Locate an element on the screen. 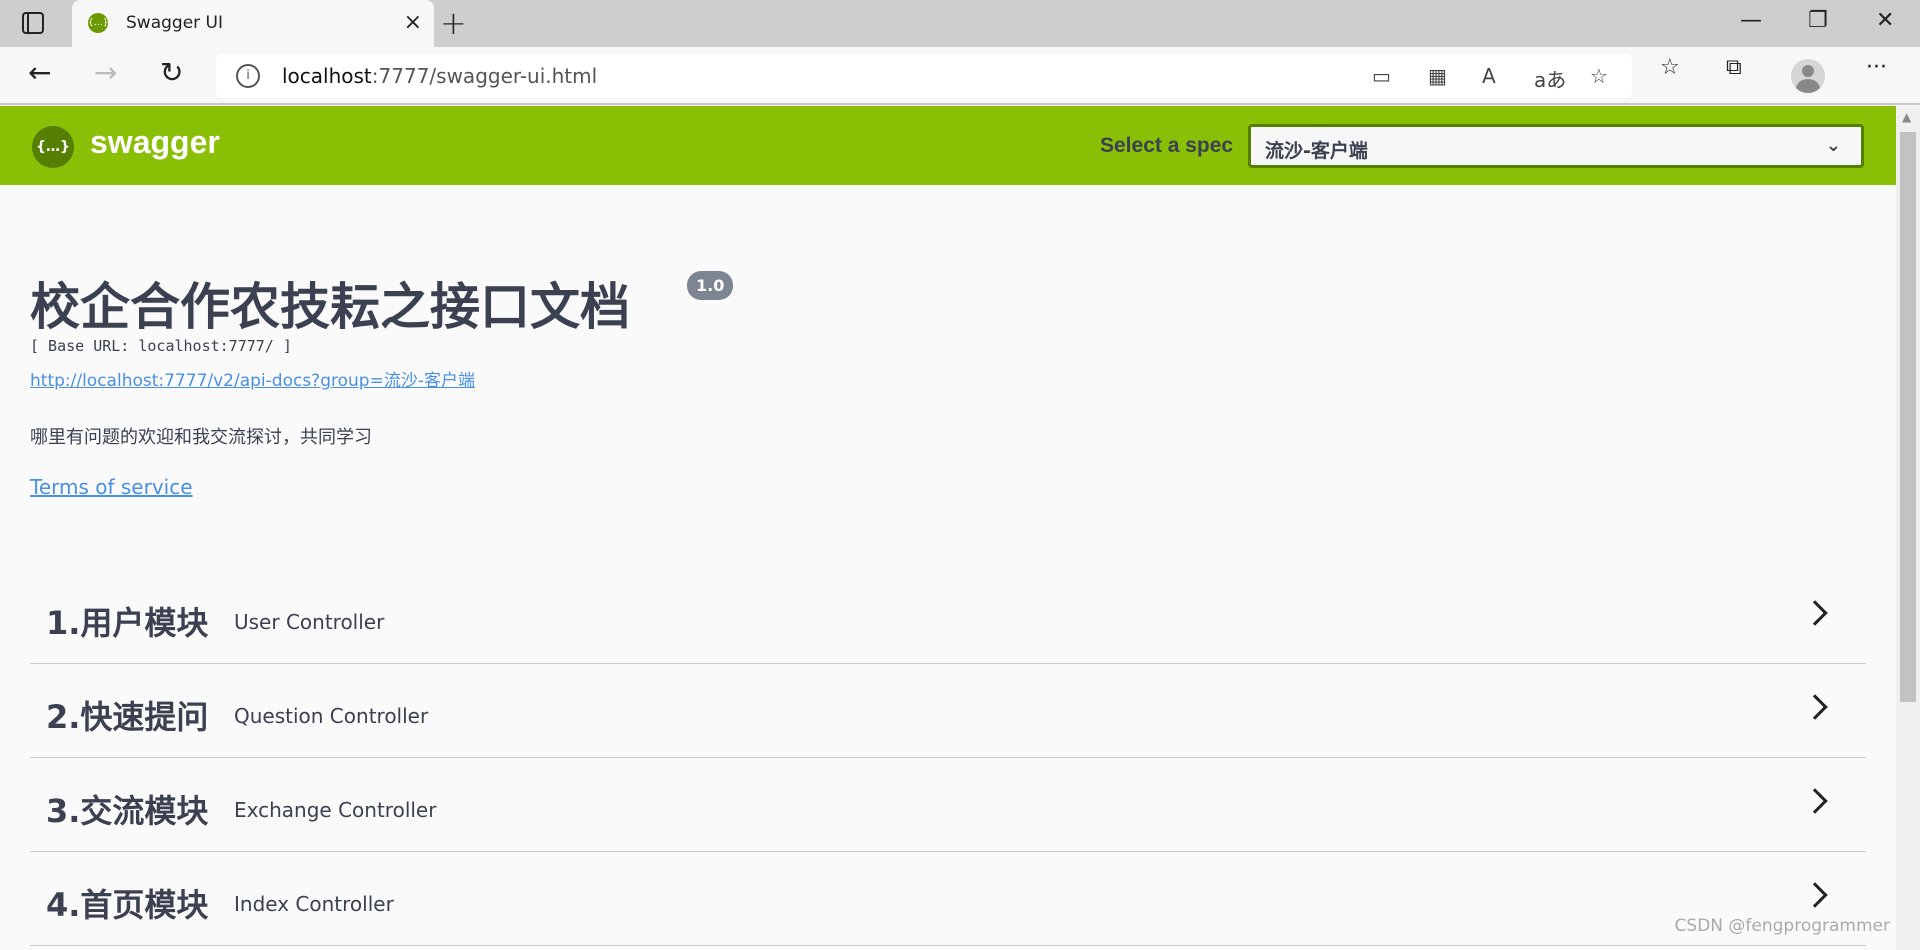 This screenshot has width=1920, height=950. app-available-icon: ▭ is located at coordinates (1381, 76).